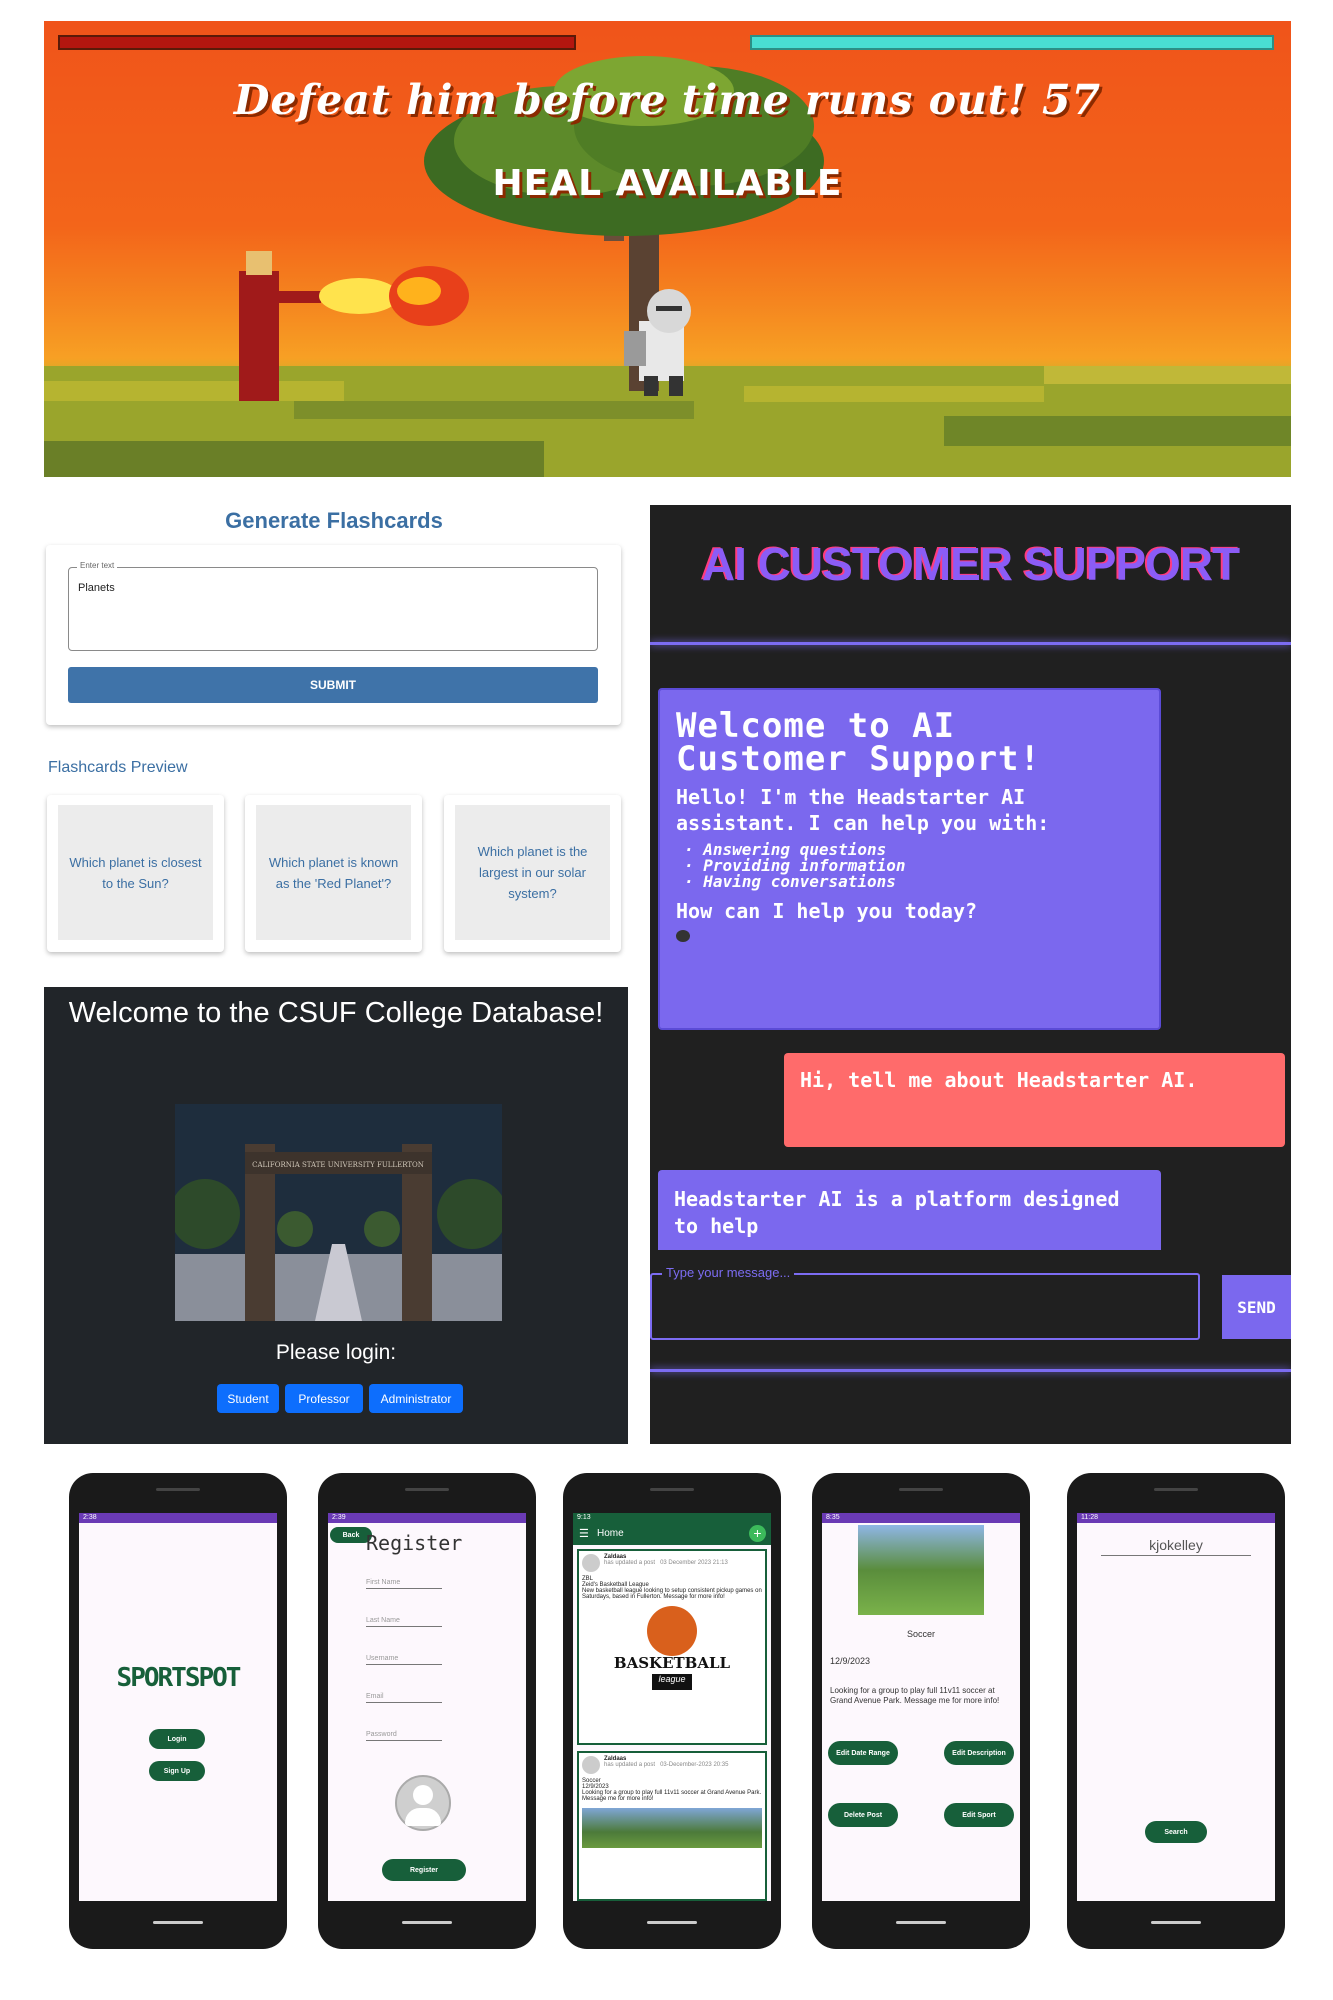 The width and height of the screenshot is (1333, 2000). What do you see at coordinates (850, 1661) in the screenshot?
I see `post-date: 12/9/2023` at bounding box center [850, 1661].